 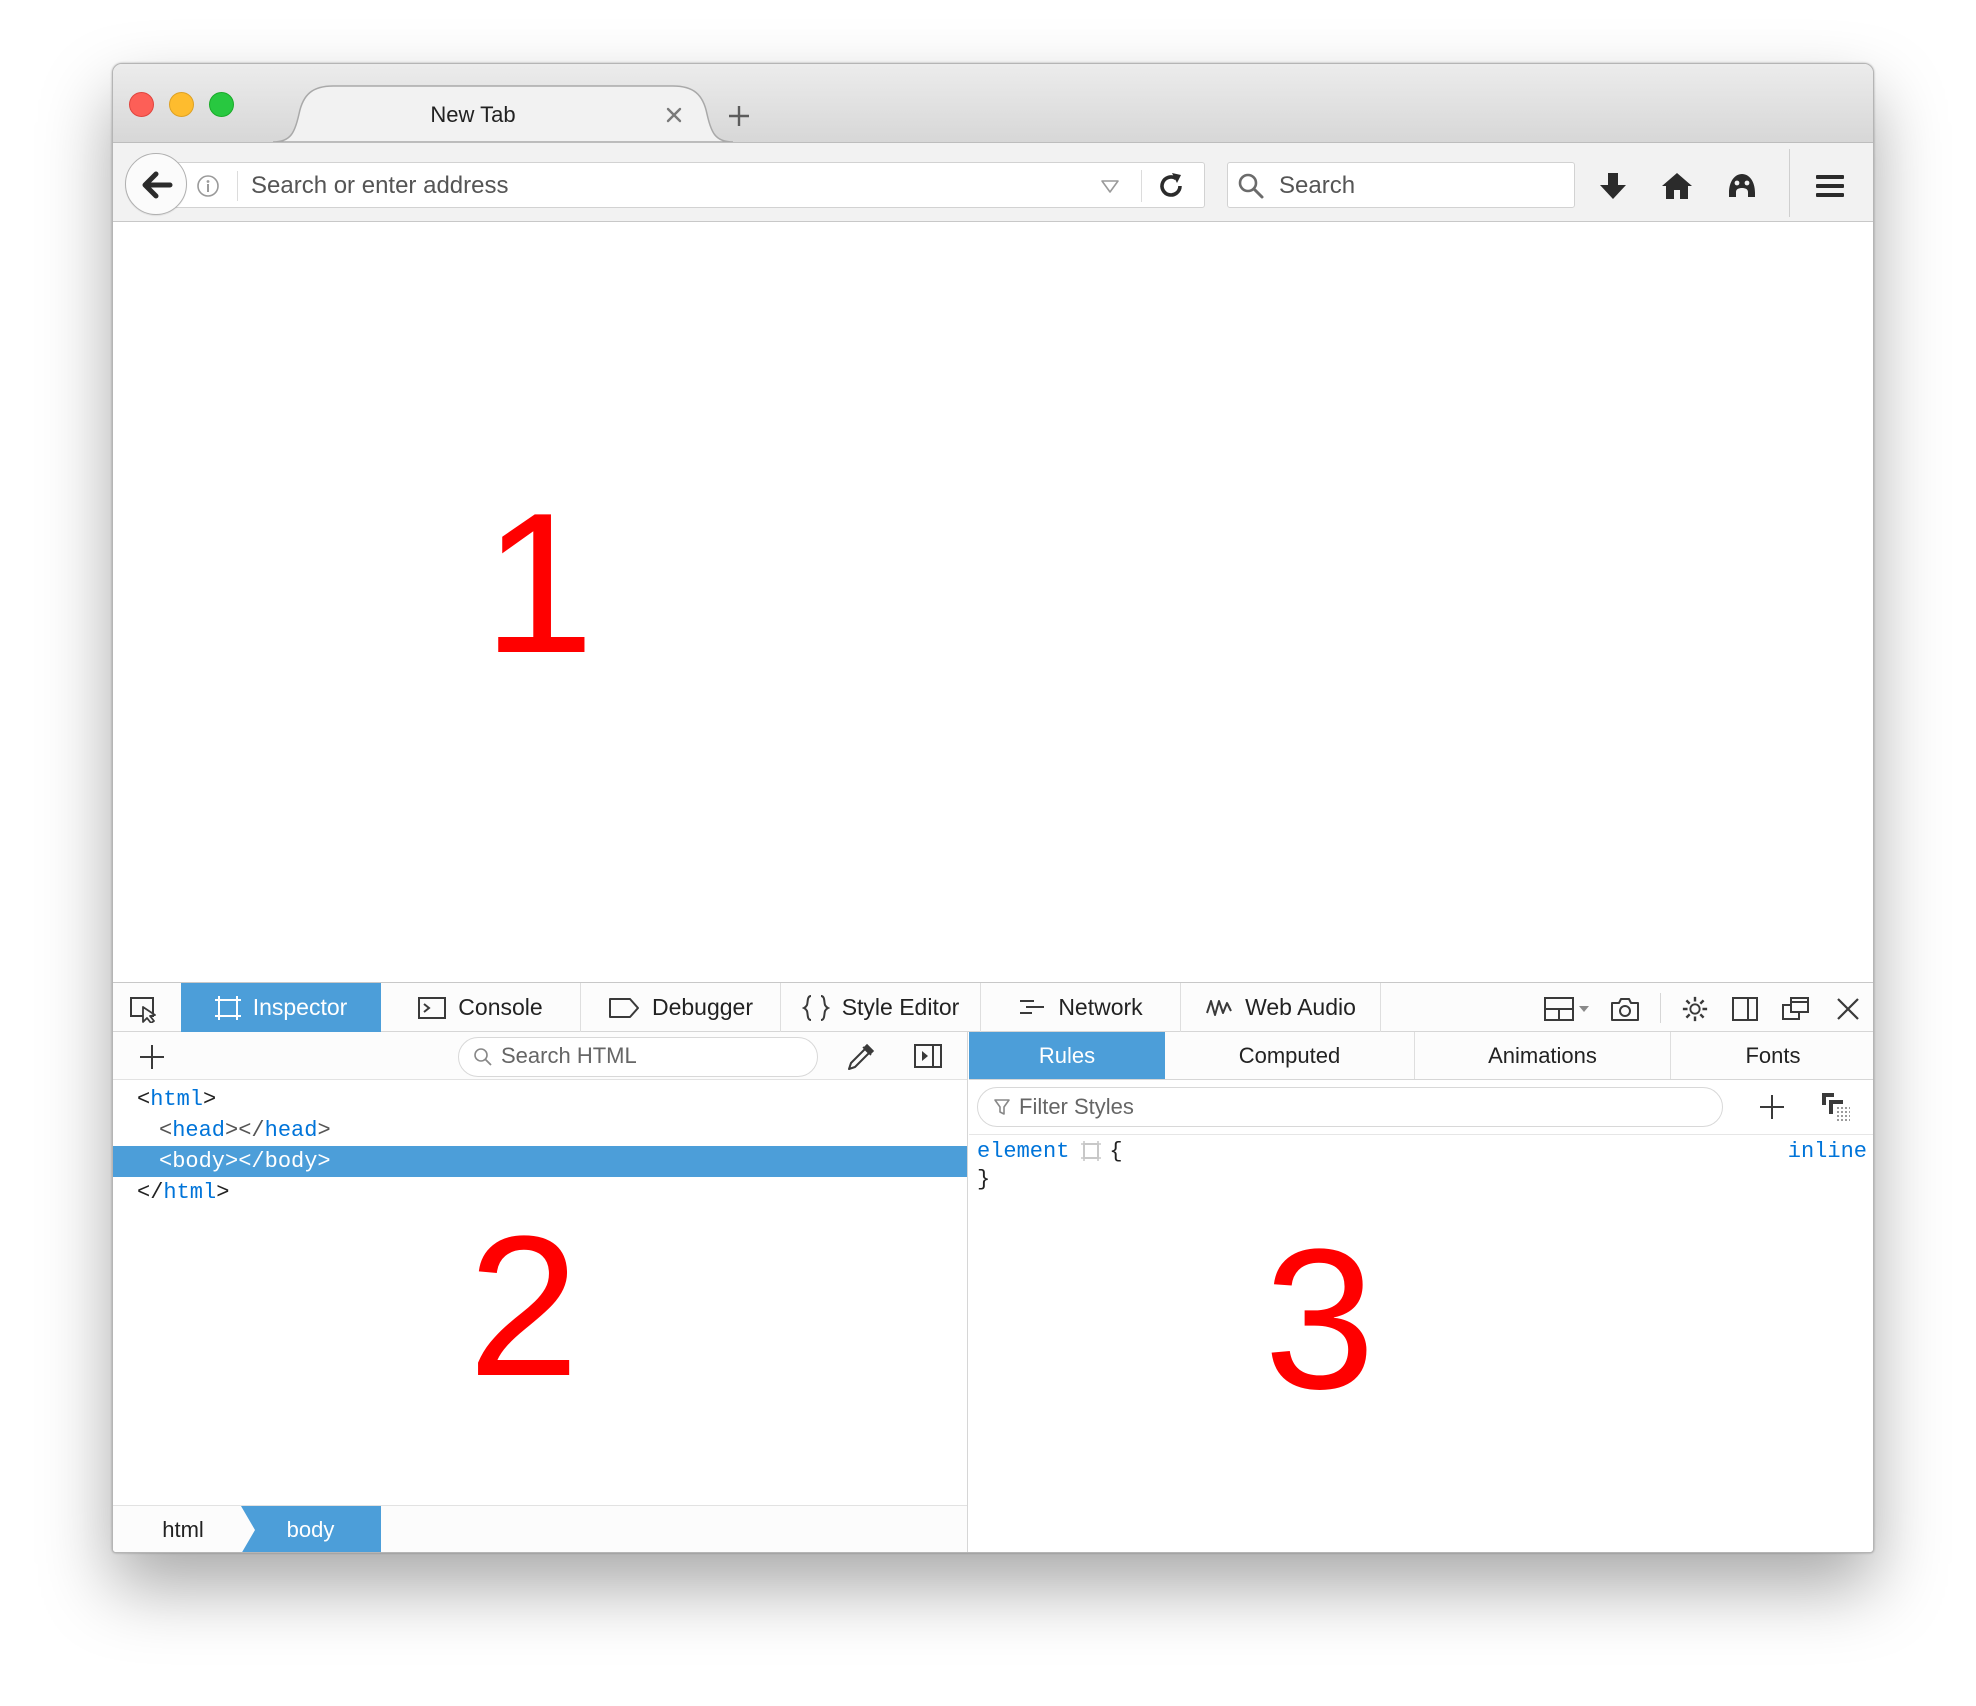 What do you see at coordinates (1100, 1007) in the screenshot?
I see `tab-network-label: Network` at bounding box center [1100, 1007].